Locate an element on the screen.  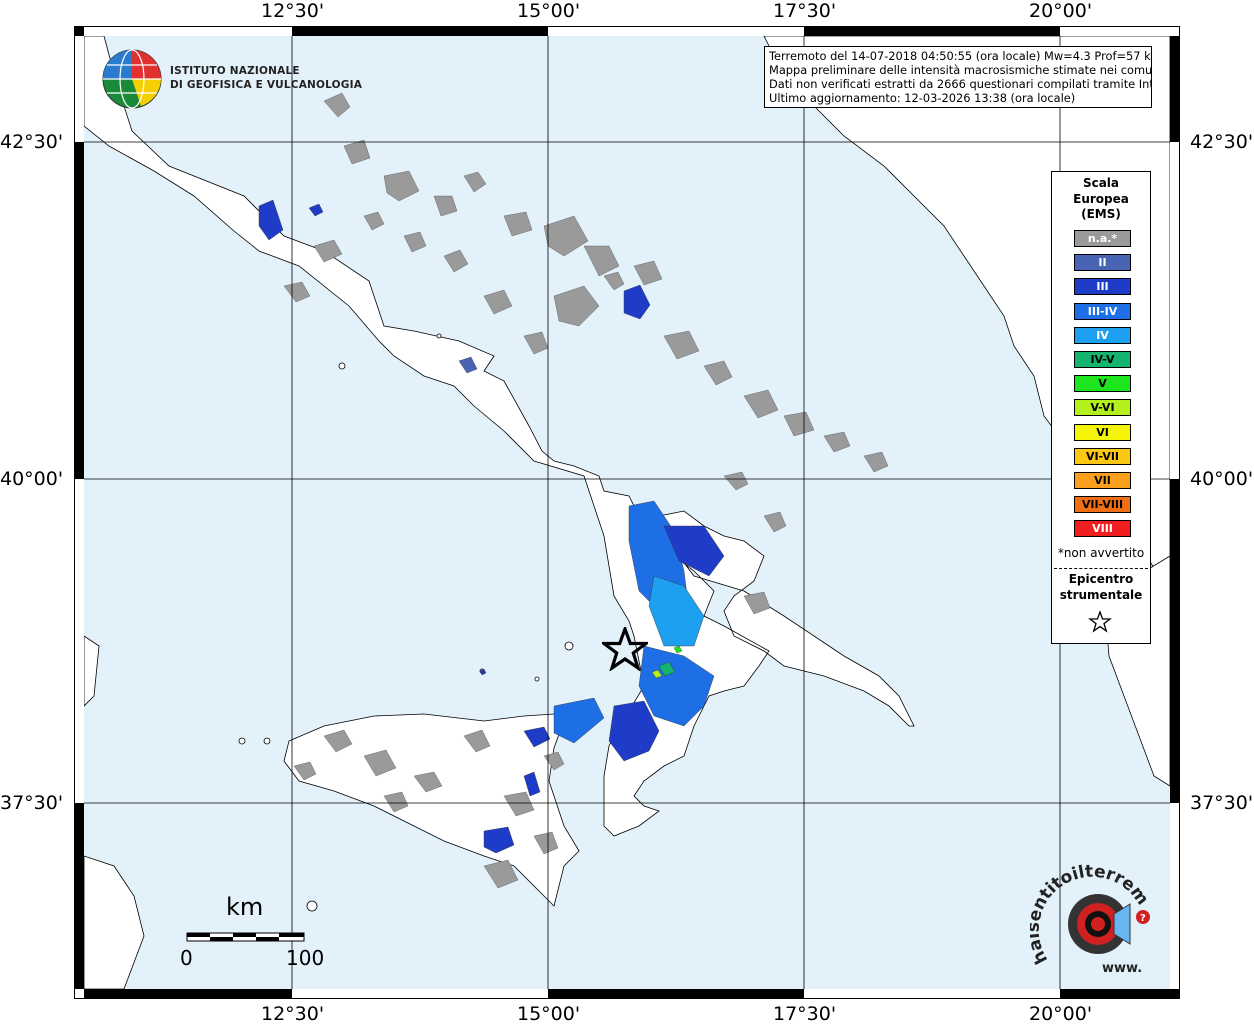
epicenter-star-icon is located at coordinates (625, 649).